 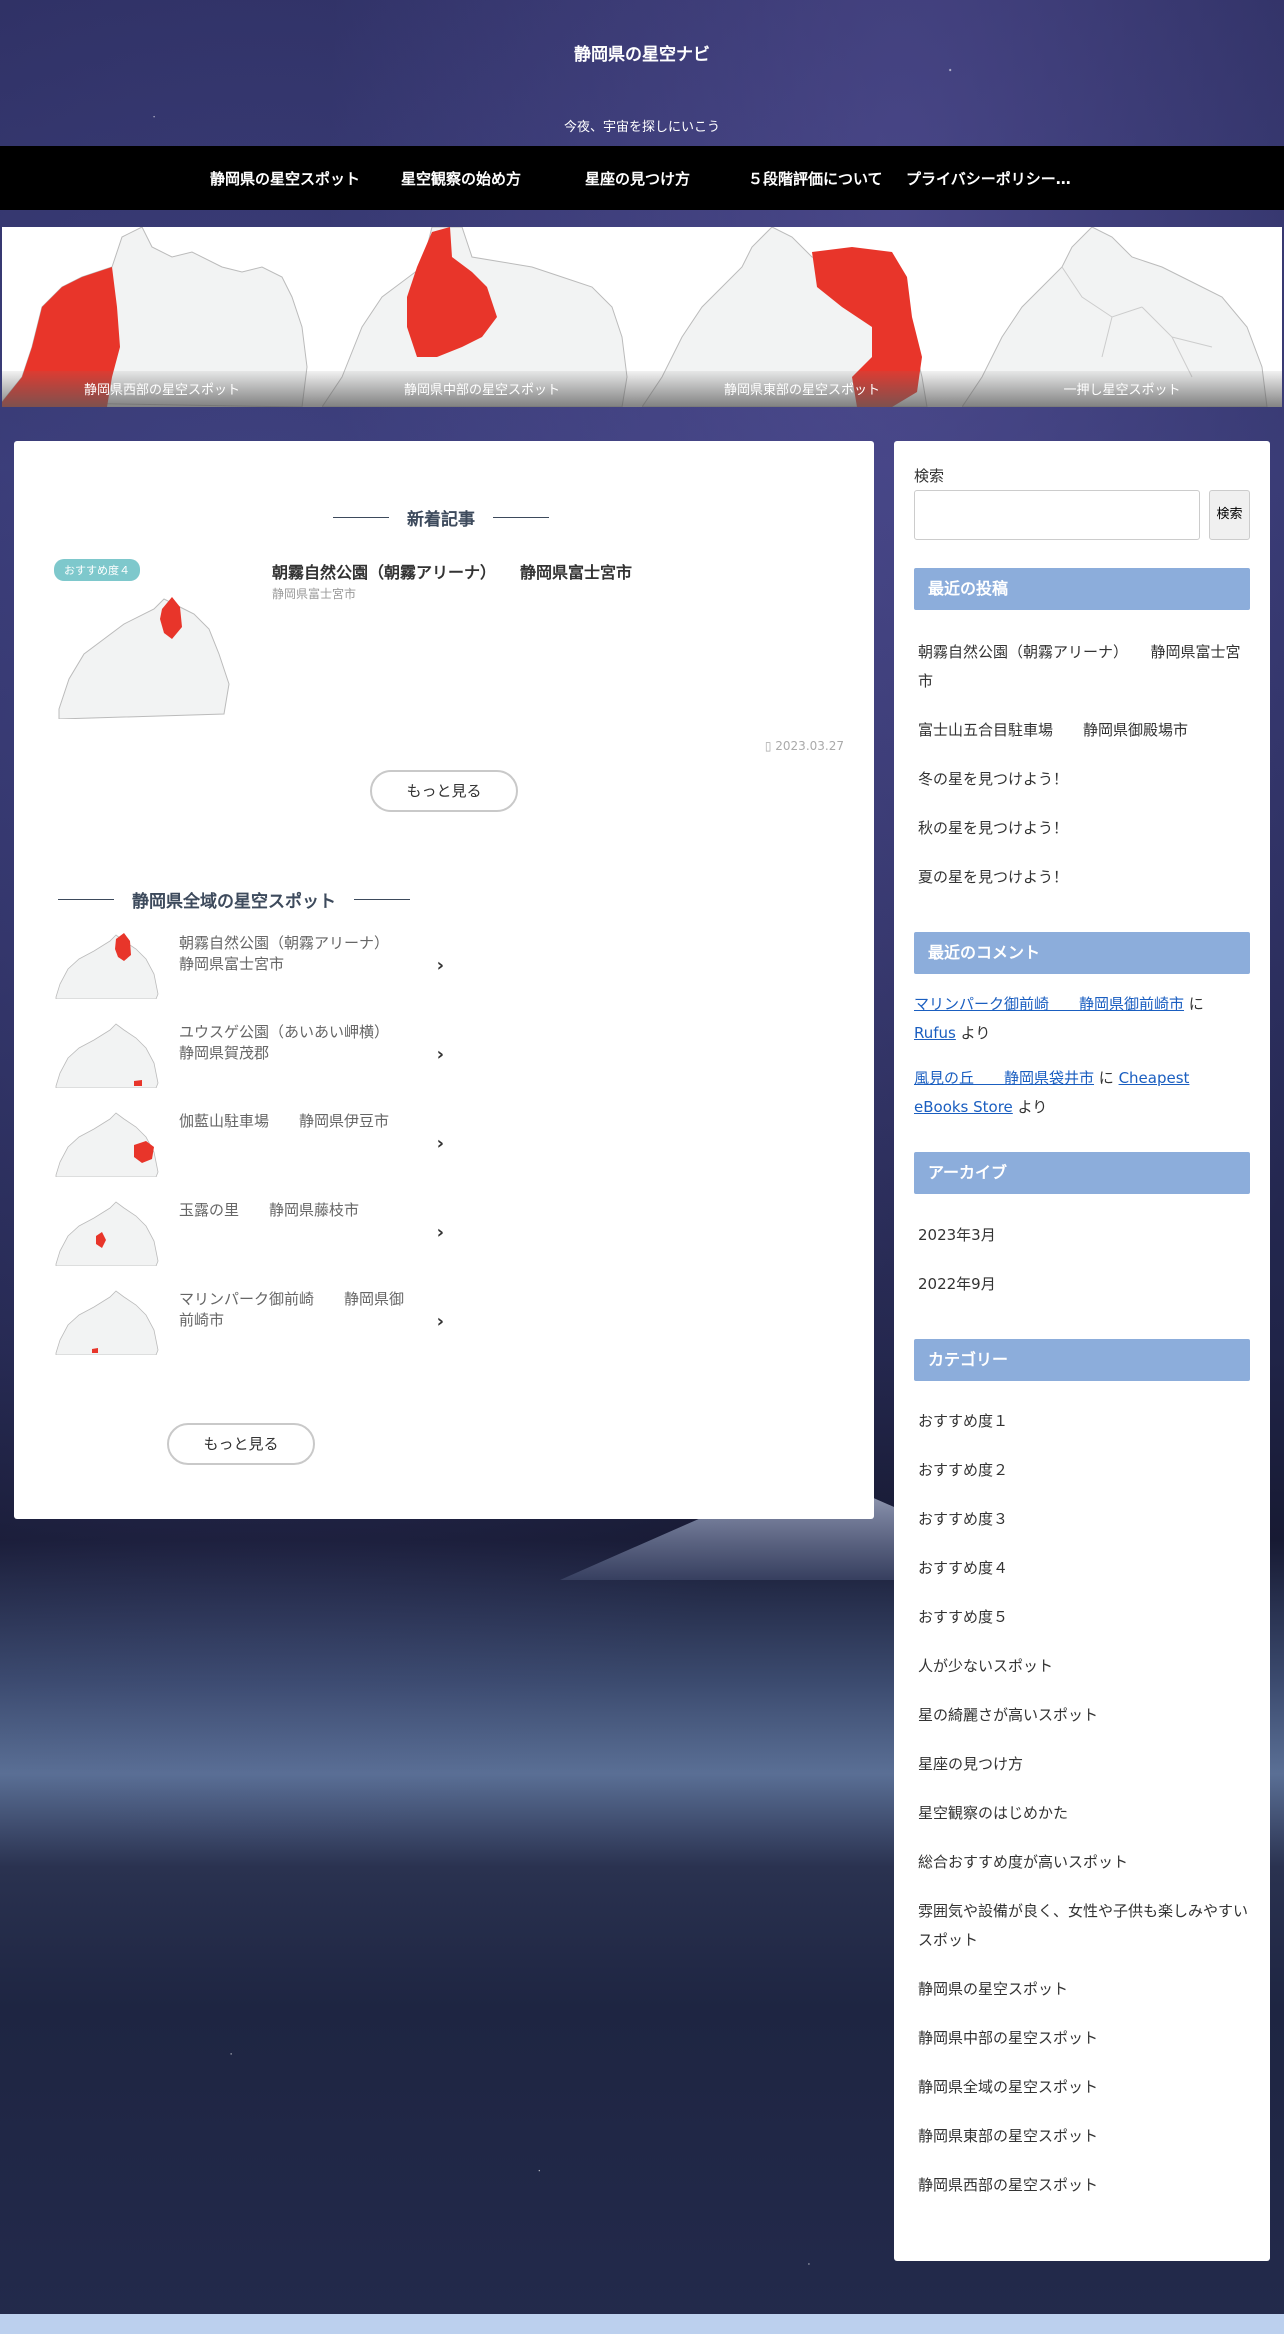 I want to click on new-posts-more-button: もっと見る, so click(x=444, y=791).